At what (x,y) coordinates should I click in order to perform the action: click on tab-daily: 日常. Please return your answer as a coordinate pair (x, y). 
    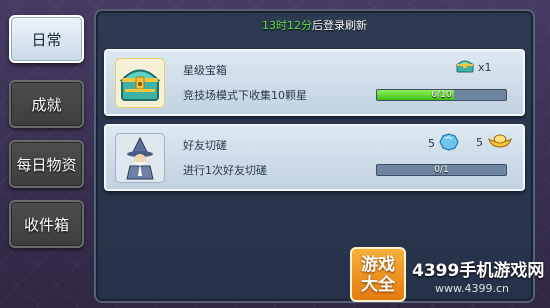
    Looking at the image, I should click on (46, 39).